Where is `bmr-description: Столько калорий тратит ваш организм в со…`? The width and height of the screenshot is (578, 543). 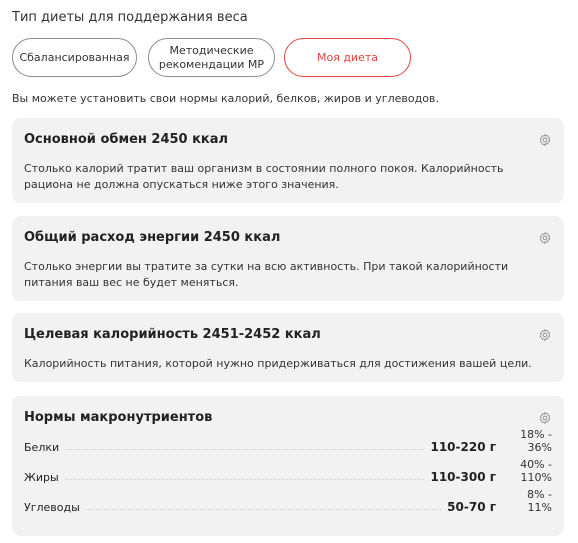 bmr-description: Столько калорий тратит ваш организм в со… is located at coordinates (264, 176).